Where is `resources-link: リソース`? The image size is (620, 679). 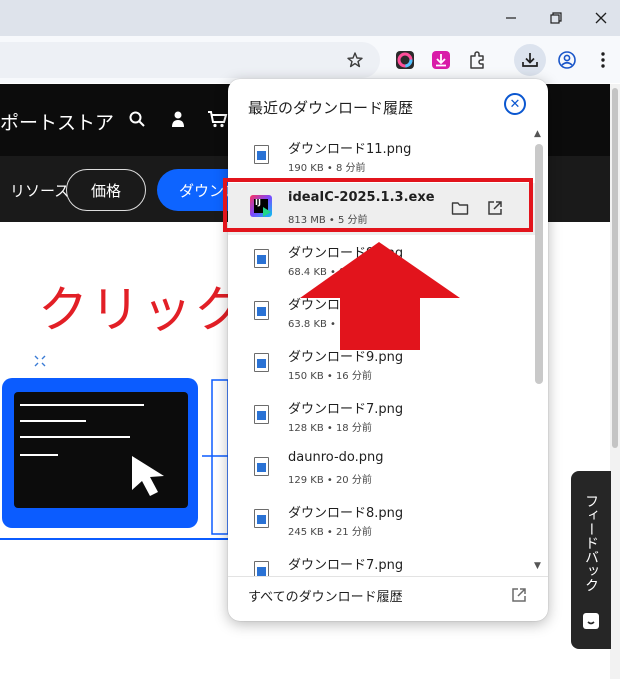
resources-link: リソース is located at coordinates (39, 190).